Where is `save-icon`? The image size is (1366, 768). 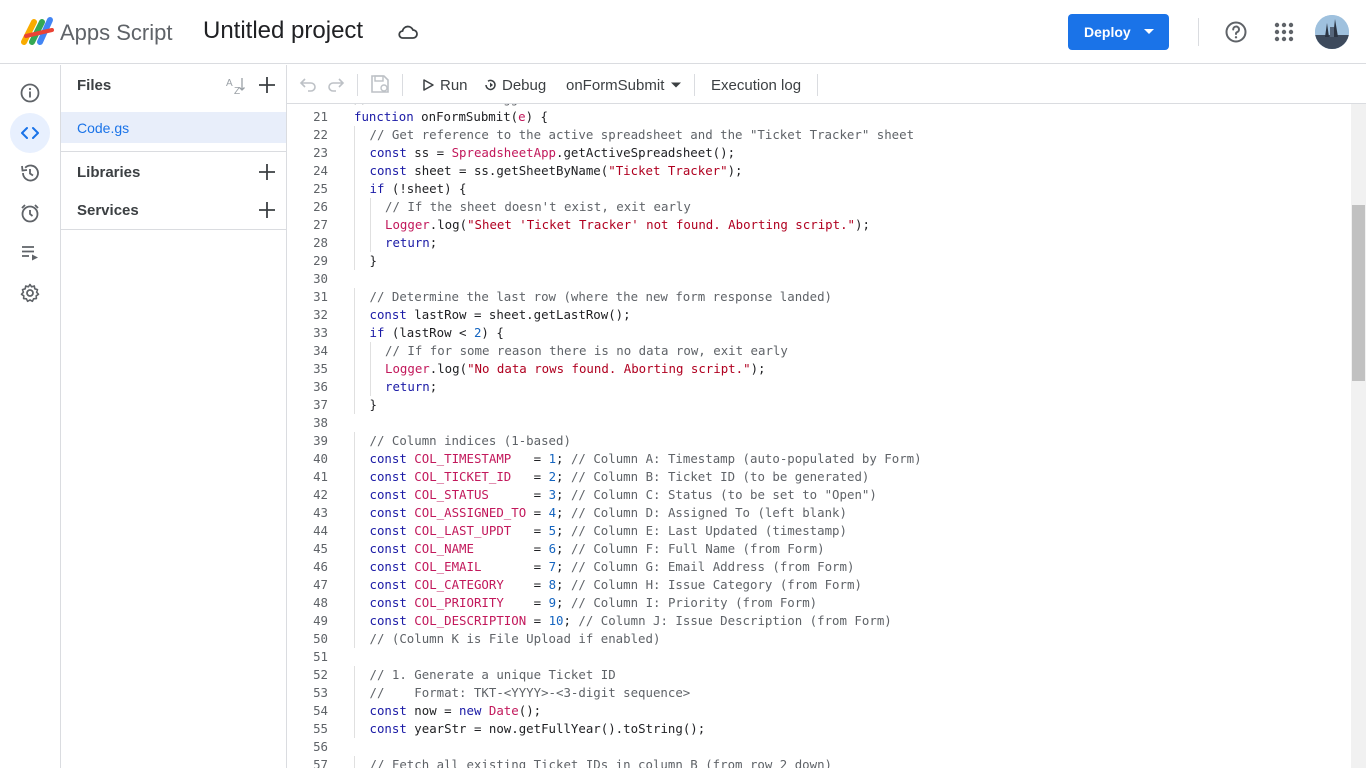
save-icon is located at coordinates (380, 84).